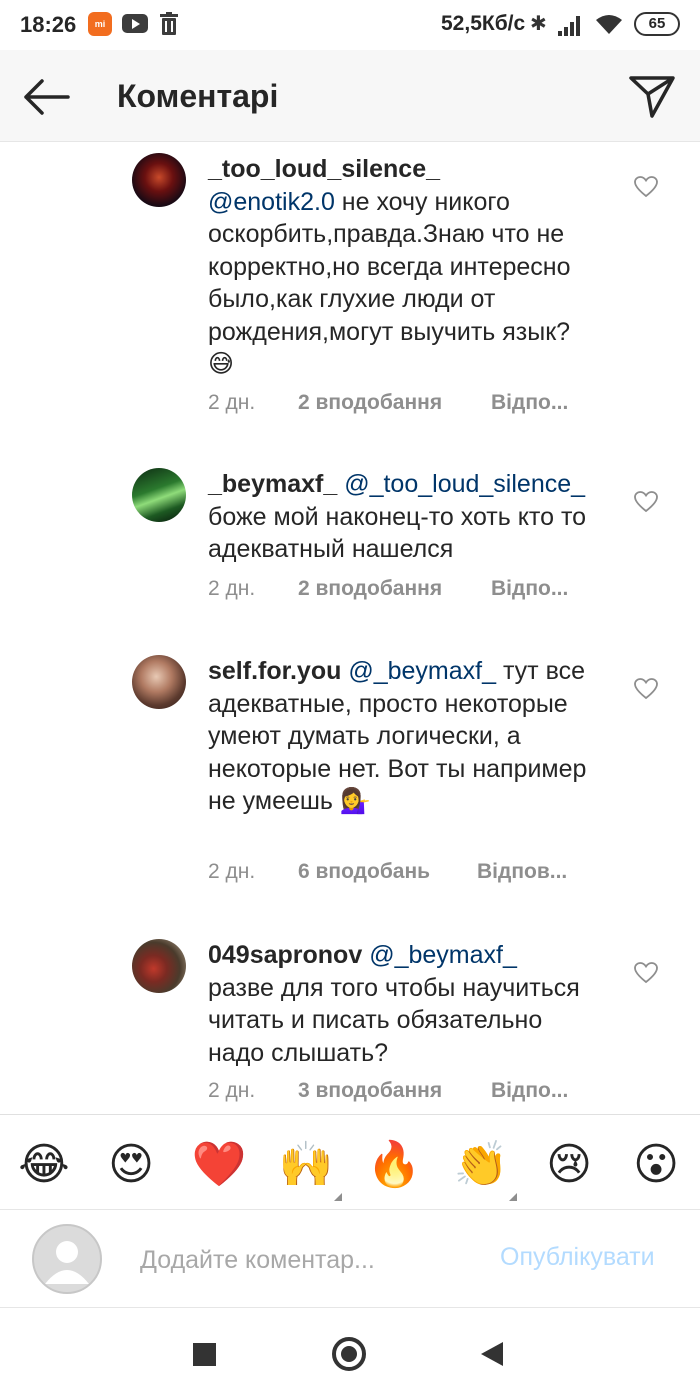  What do you see at coordinates (350, 25) in the screenshot?
I see `status-bar: 18:26 mi 52,5Кб/с ✱ 65` at bounding box center [350, 25].